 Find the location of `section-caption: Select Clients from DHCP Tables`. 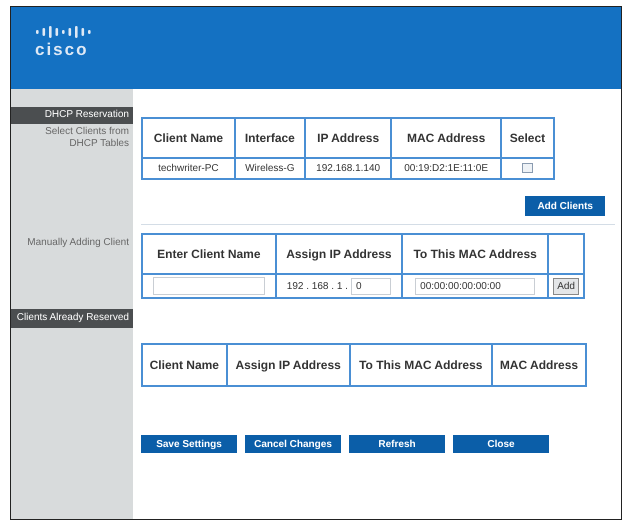

section-caption: Select Clients from DHCP Tables is located at coordinates (87, 138).